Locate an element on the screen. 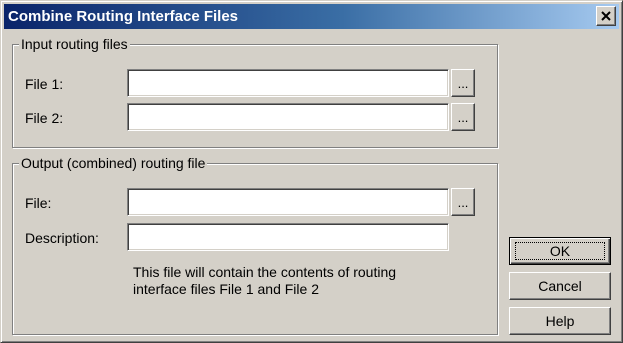  close-icon is located at coordinates (606, 16).